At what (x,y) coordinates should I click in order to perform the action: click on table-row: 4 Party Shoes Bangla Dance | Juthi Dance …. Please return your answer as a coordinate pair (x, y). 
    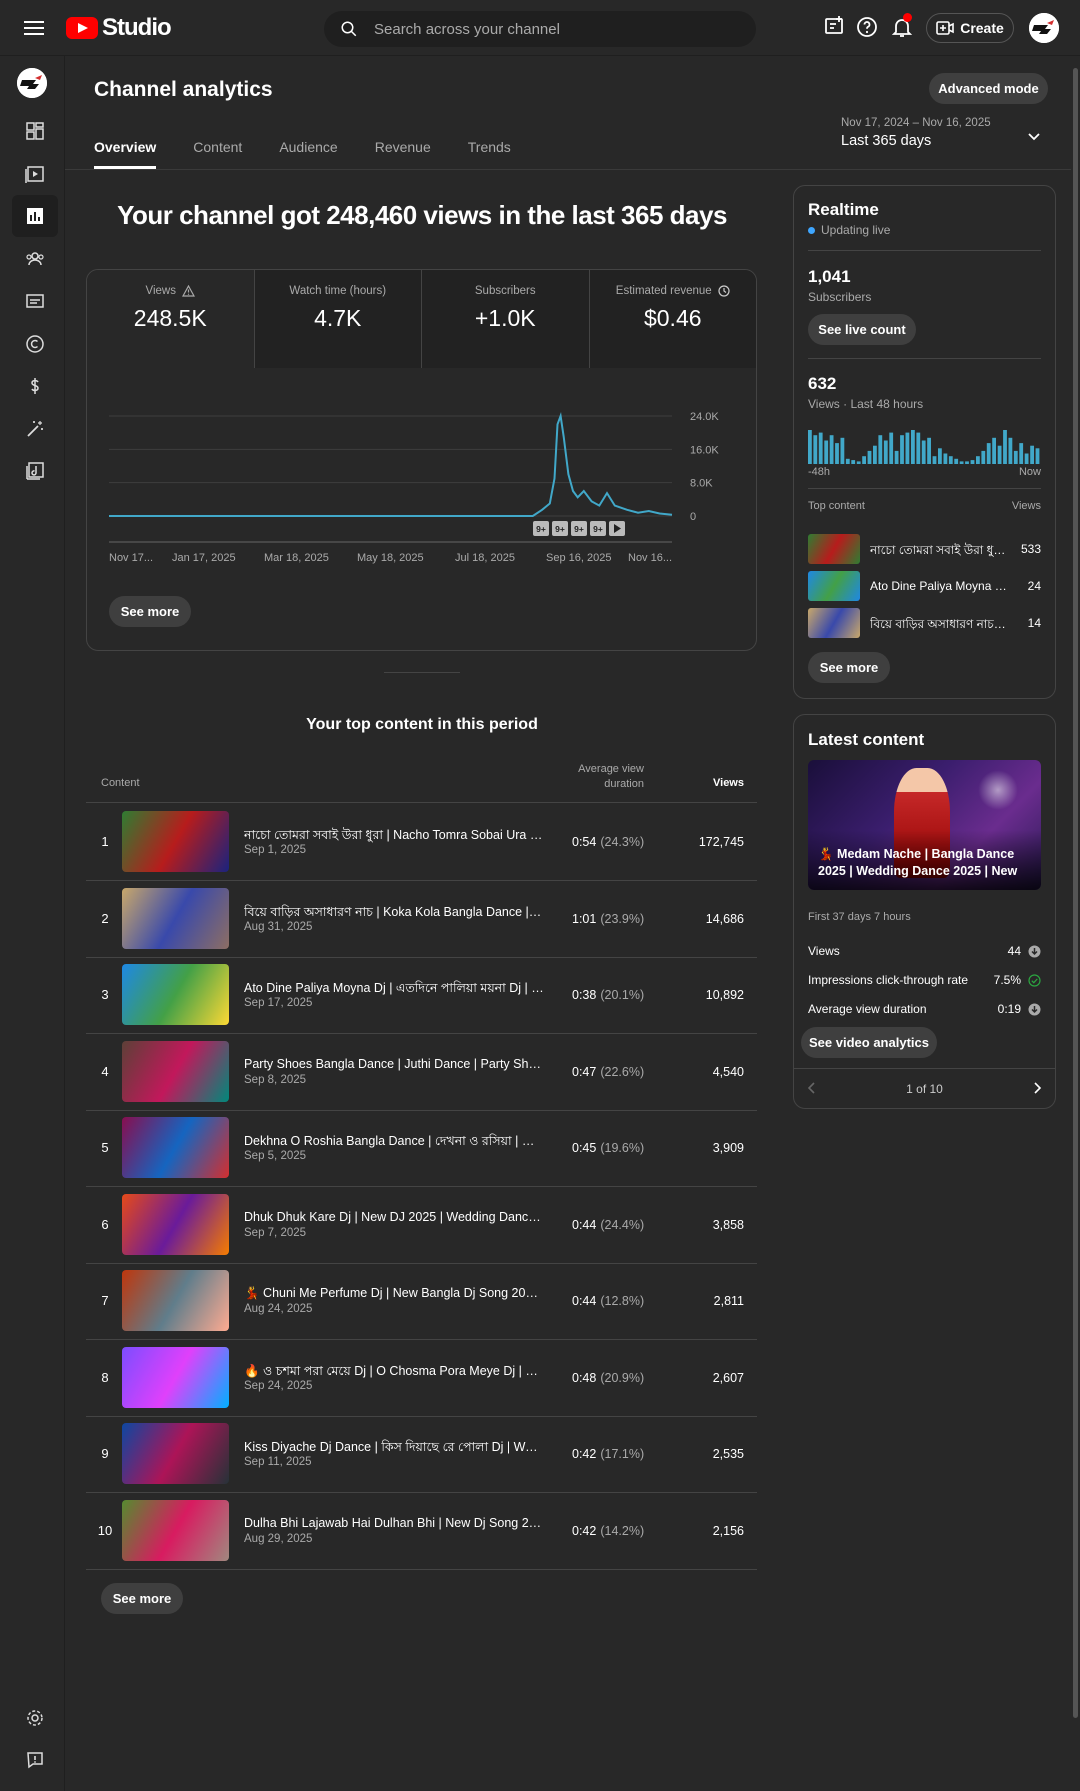
    Looking at the image, I should click on (421, 1072).